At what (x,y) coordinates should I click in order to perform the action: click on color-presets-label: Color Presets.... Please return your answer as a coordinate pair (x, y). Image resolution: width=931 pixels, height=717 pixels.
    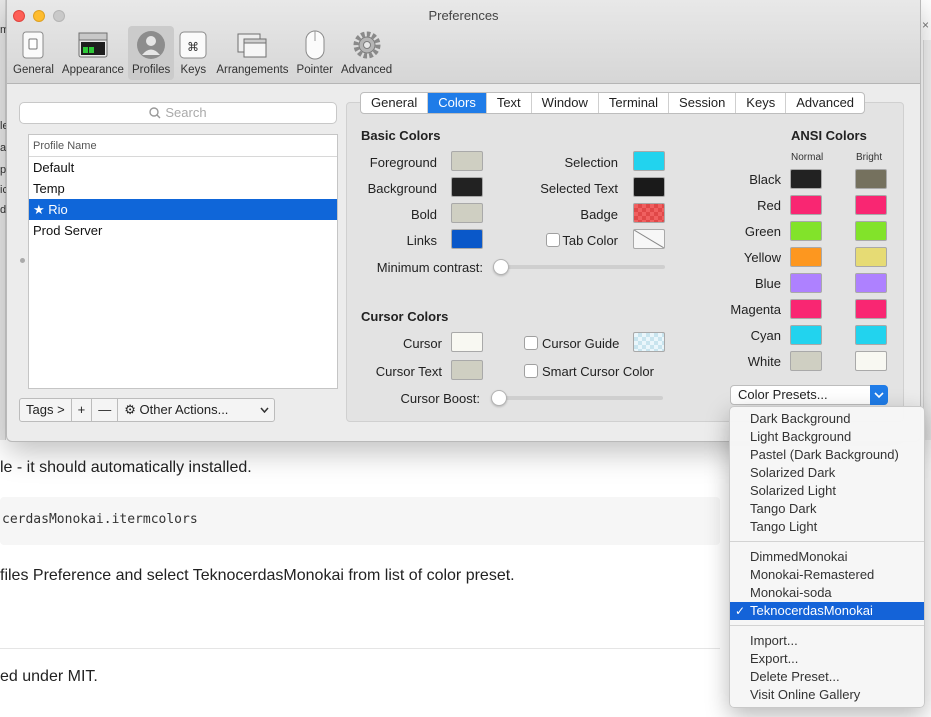
    Looking at the image, I should click on (783, 394).